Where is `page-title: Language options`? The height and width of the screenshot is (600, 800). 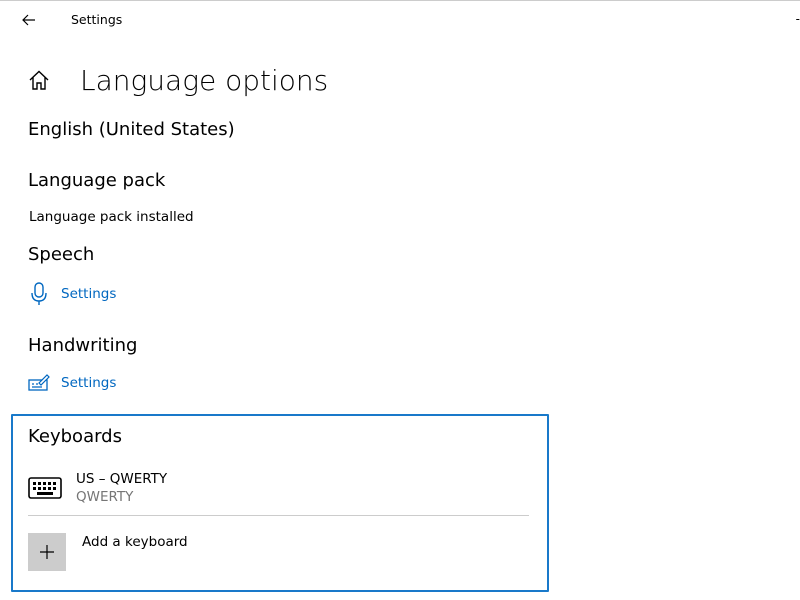
page-title: Language options is located at coordinates (204, 80).